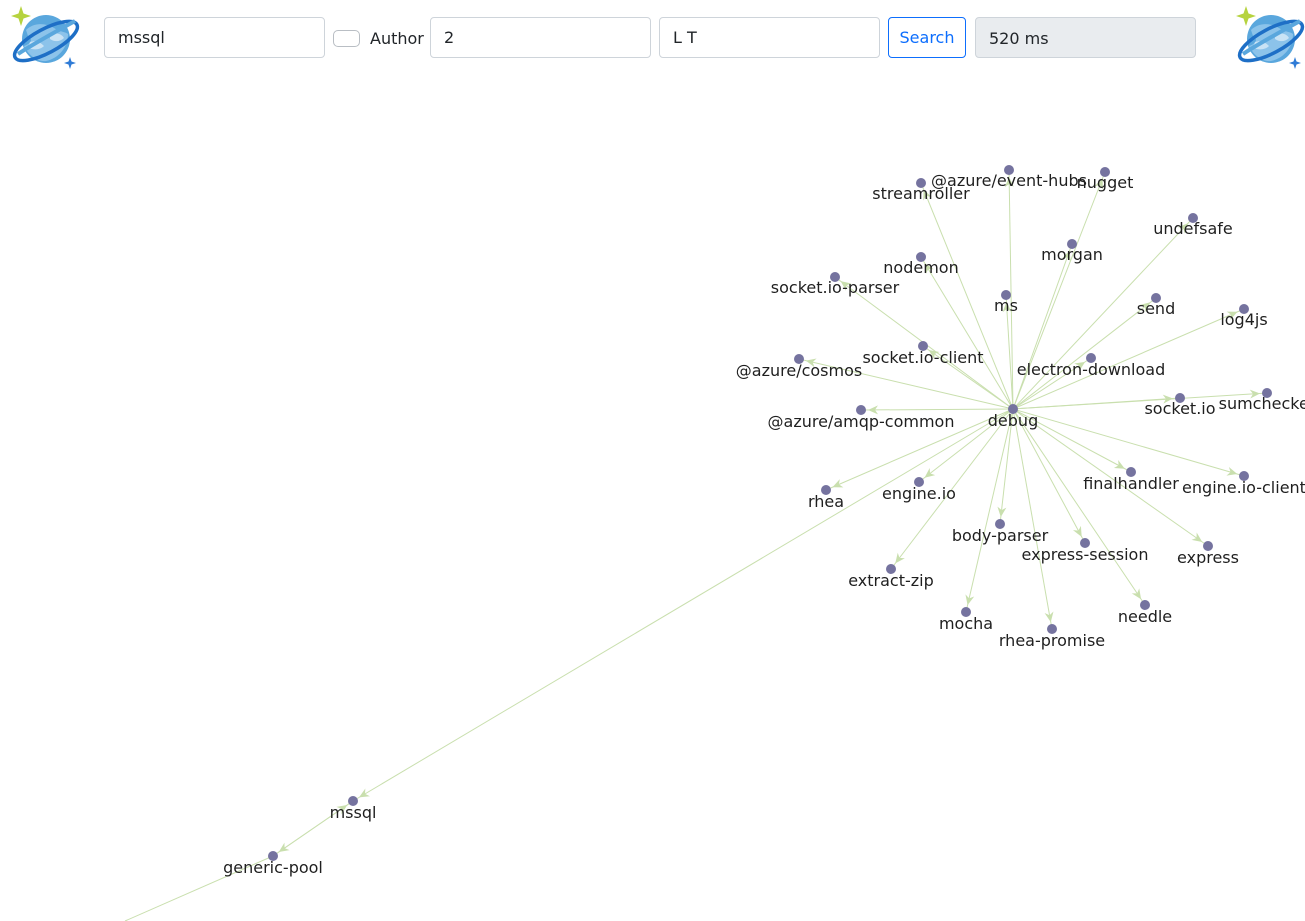 The width and height of the screenshot is (1305, 921). What do you see at coordinates (1000, 535) in the screenshot?
I see `node-label: body-parser` at bounding box center [1000, 535].